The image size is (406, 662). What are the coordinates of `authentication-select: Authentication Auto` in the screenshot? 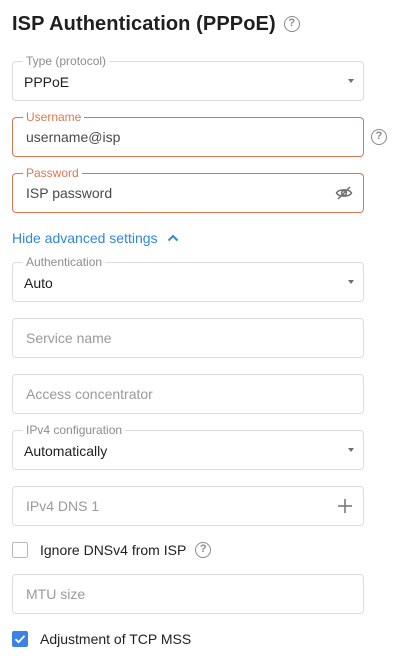 It's located at (188, 278).